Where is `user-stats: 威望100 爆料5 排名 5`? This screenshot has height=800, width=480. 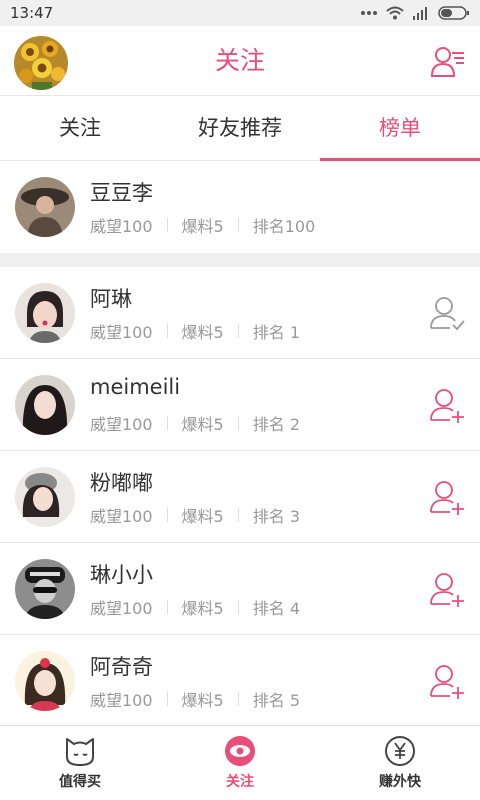 user-stats: 威望100 爆料5 排名 5 is located at coordinates (195, 699).